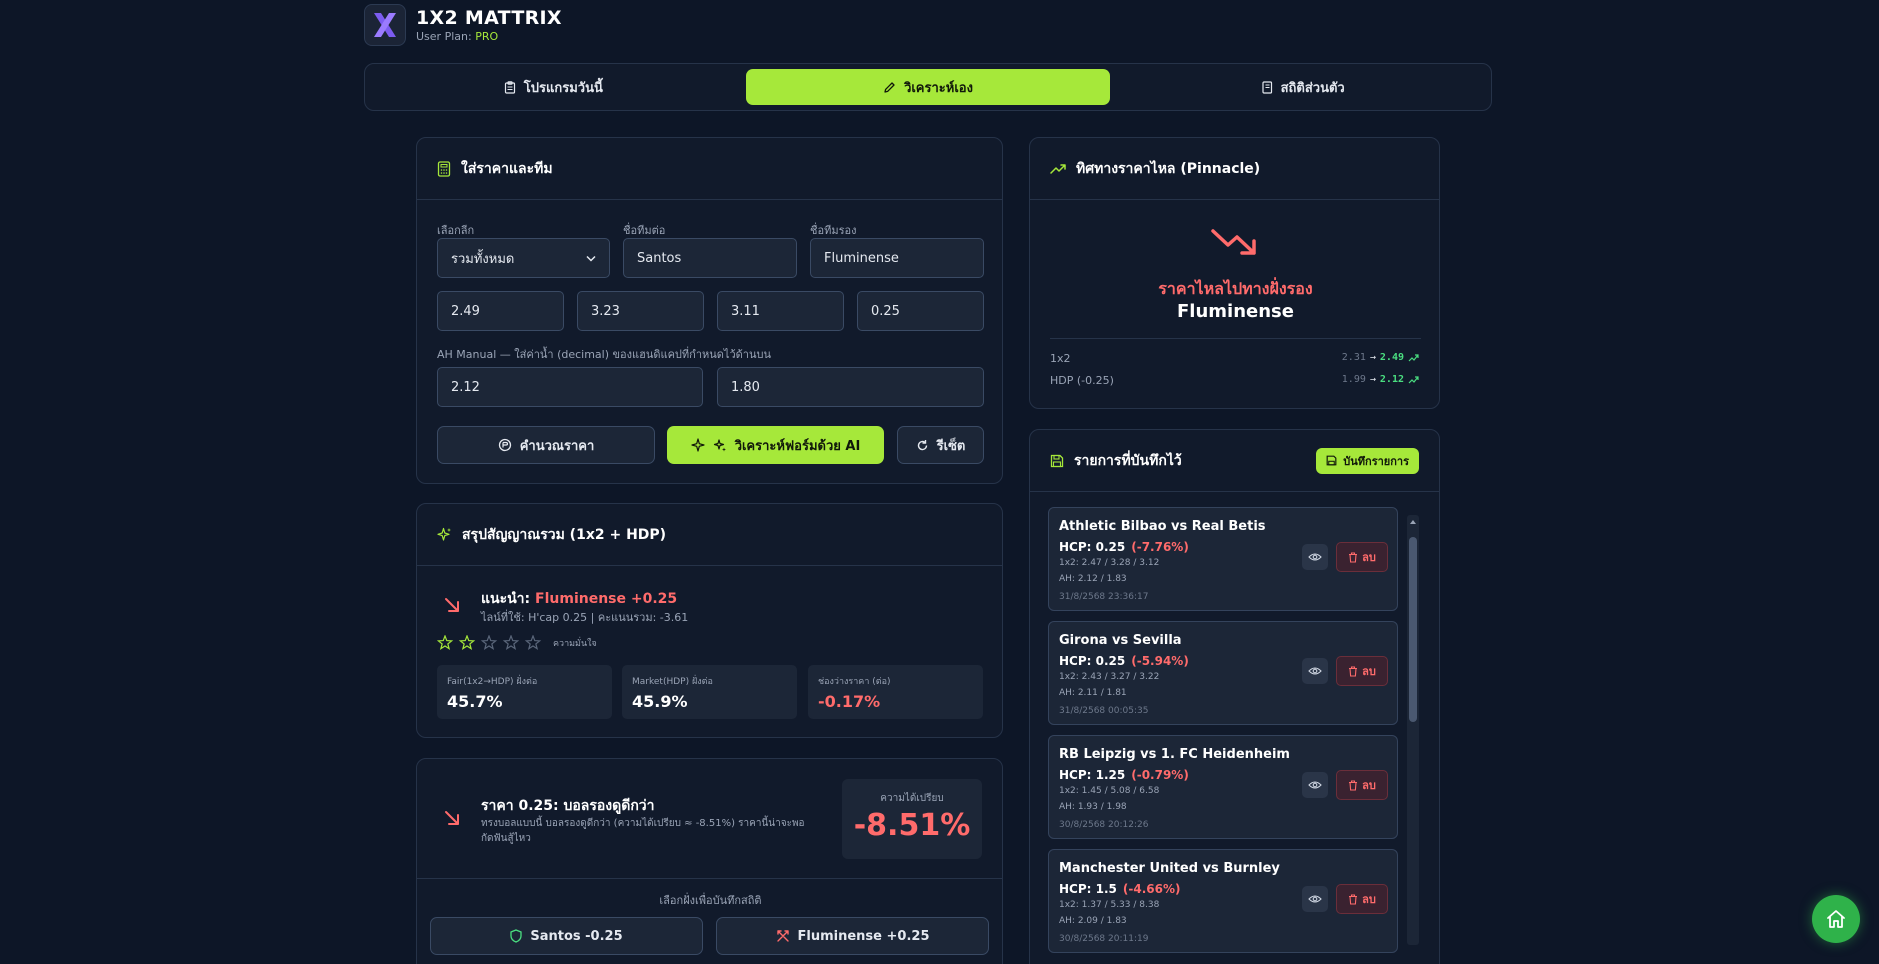 This screenshot has width=1879, height=964. I want to click on save-entry-button: บันทึกรายการ, so click(1367, 460).